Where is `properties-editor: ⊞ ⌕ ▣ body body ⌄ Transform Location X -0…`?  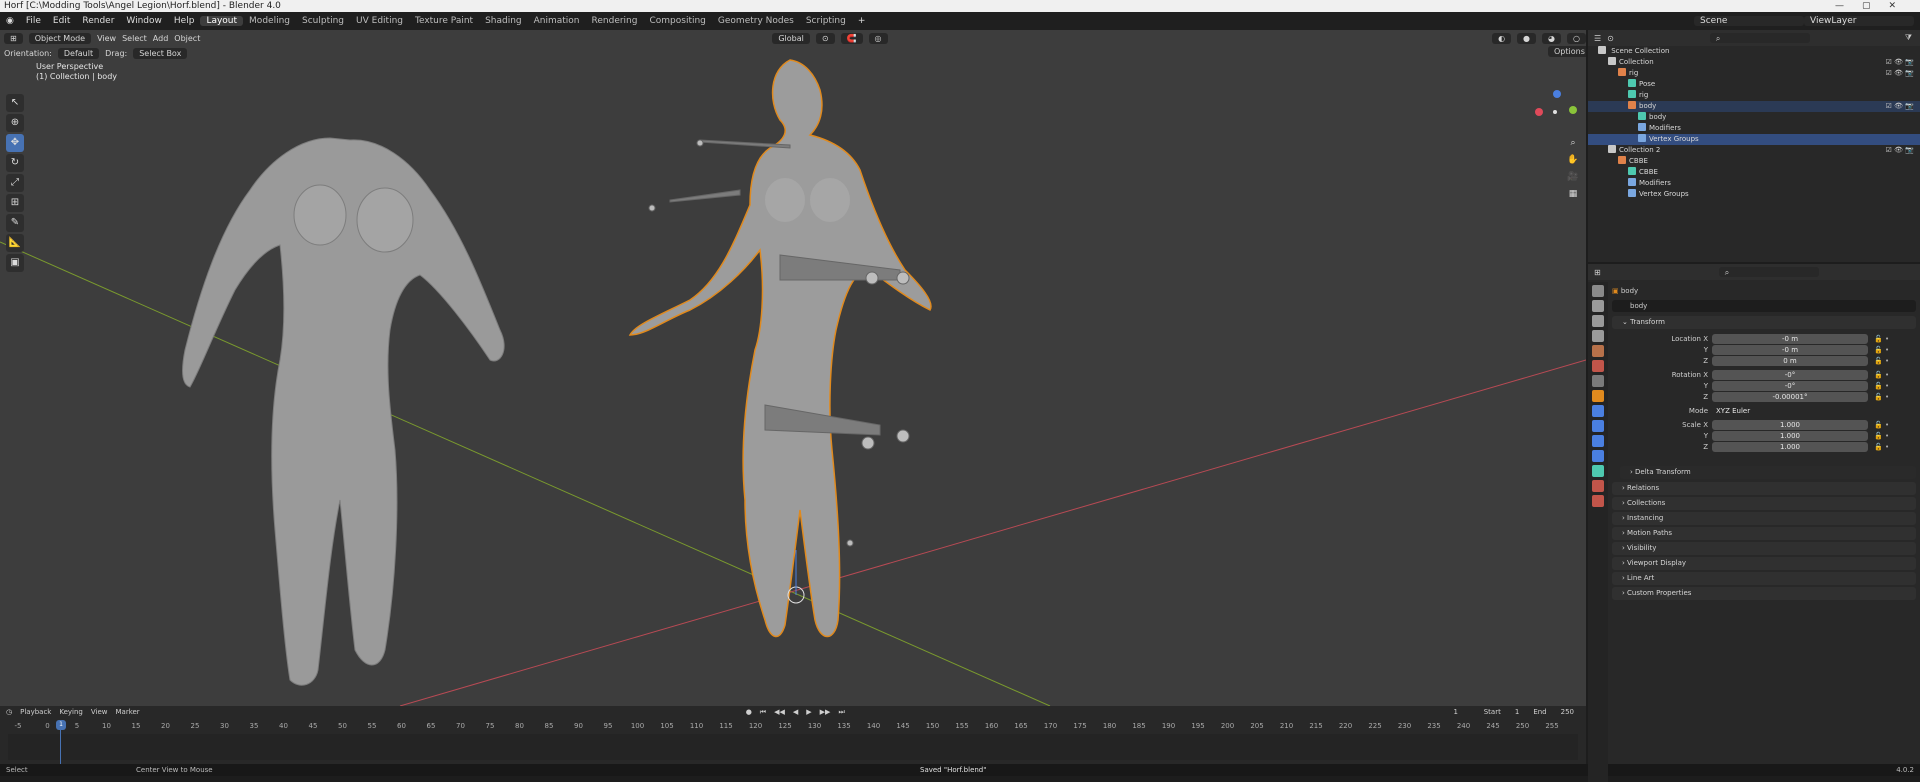 properties-editor: ⊞ ⌕ ▣ body body ⌄ Transform Location X -0… is located at coordinates (1754, 523).